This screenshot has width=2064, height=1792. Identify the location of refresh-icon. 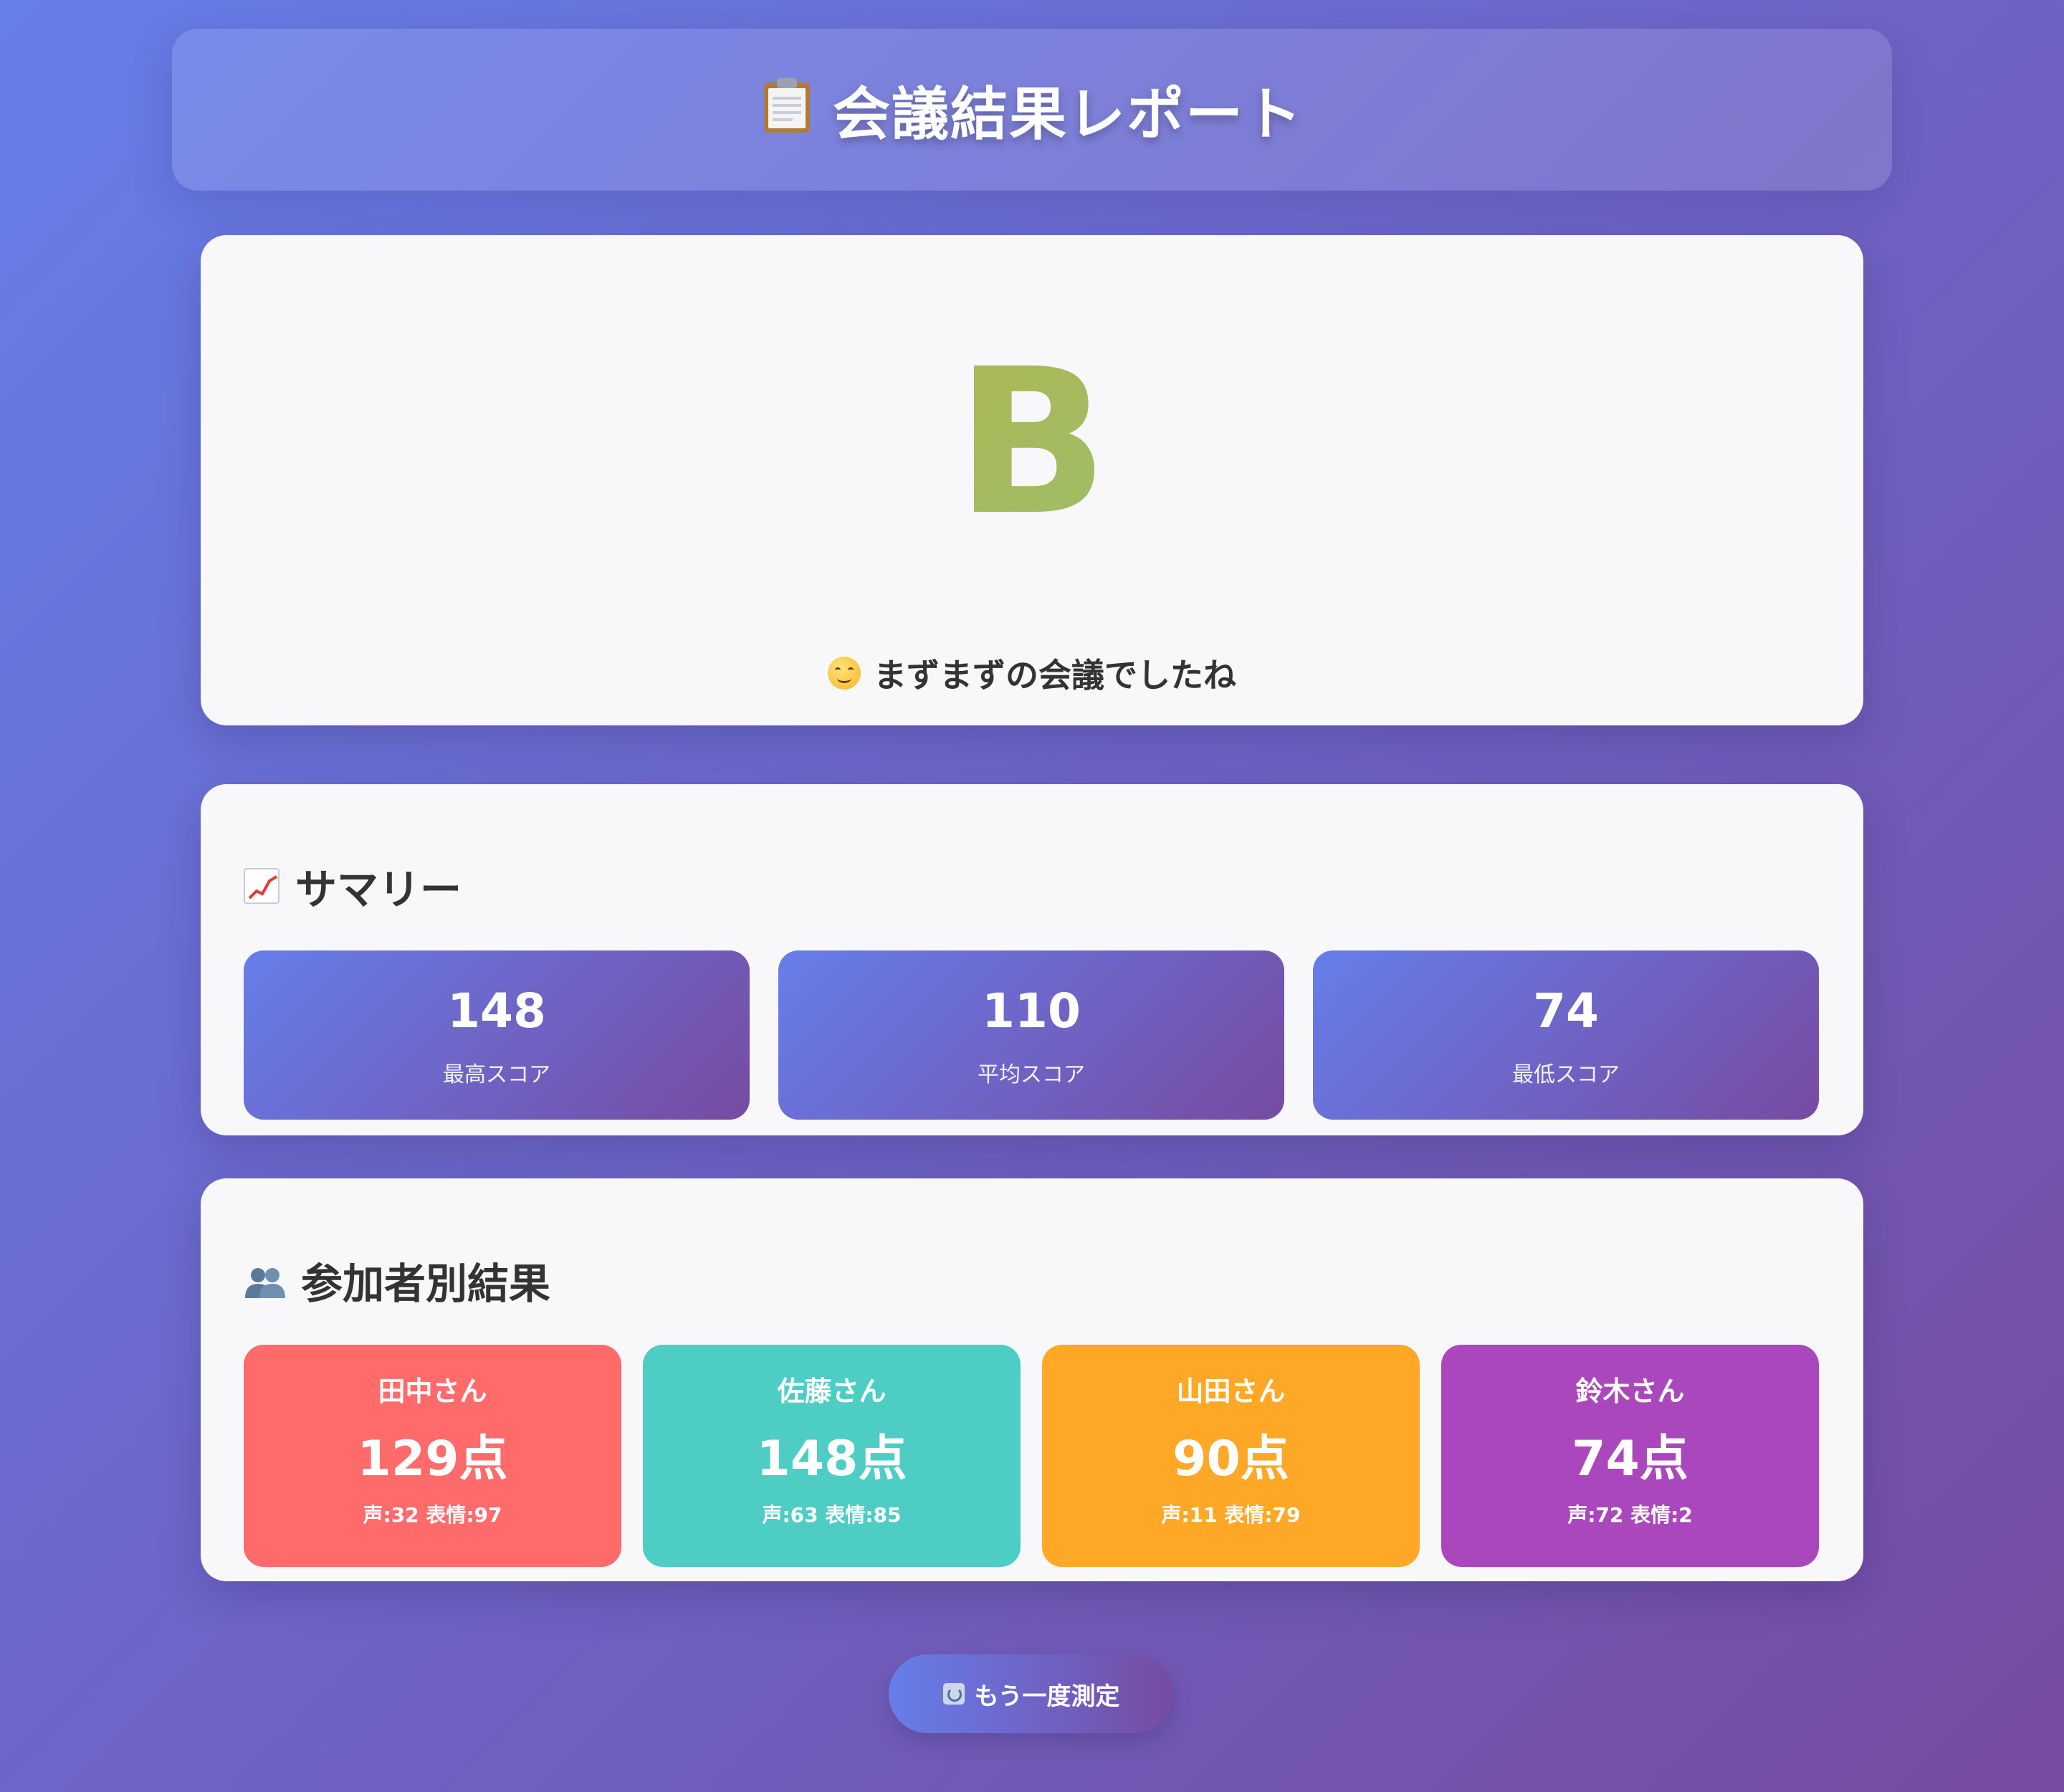
(954, 1694).